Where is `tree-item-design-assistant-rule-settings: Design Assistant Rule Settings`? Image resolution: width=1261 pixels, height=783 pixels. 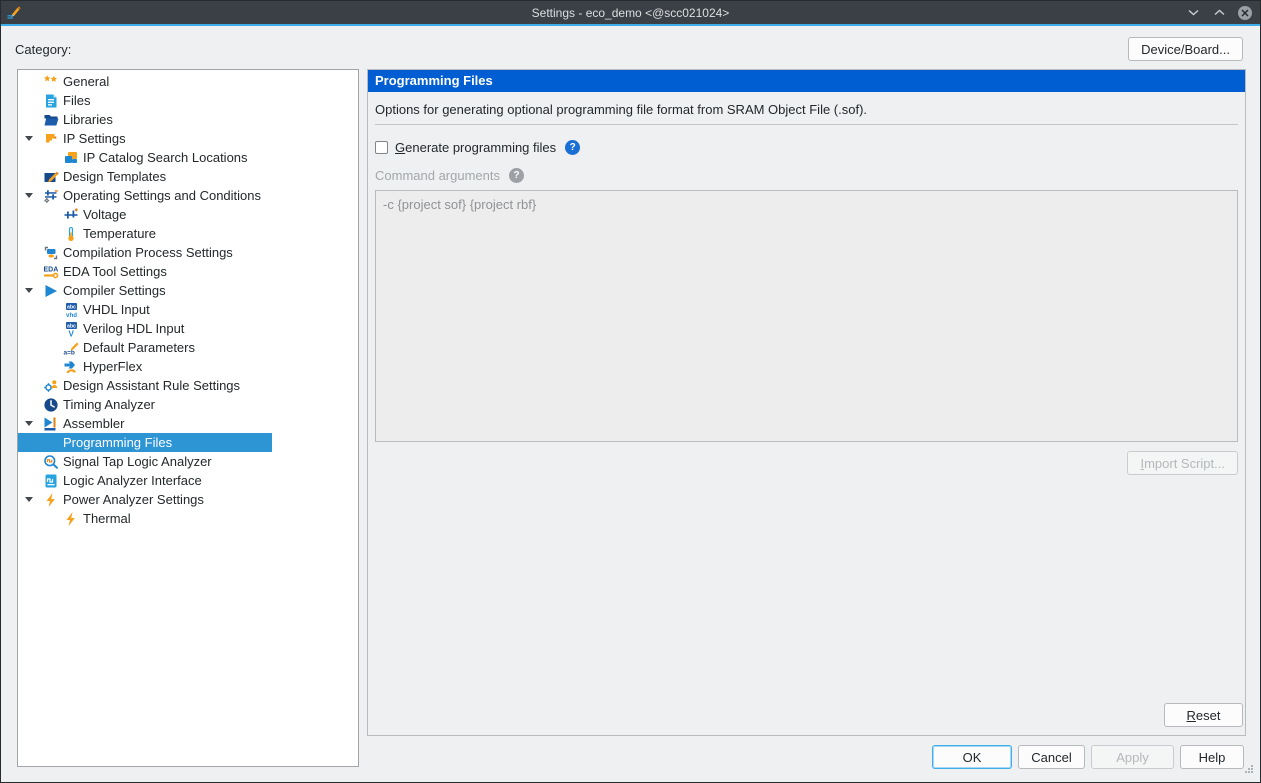
tree-item-design-assistant-rule-settings: Design Assistant Rule Settings is located at coordinates (188, 385).